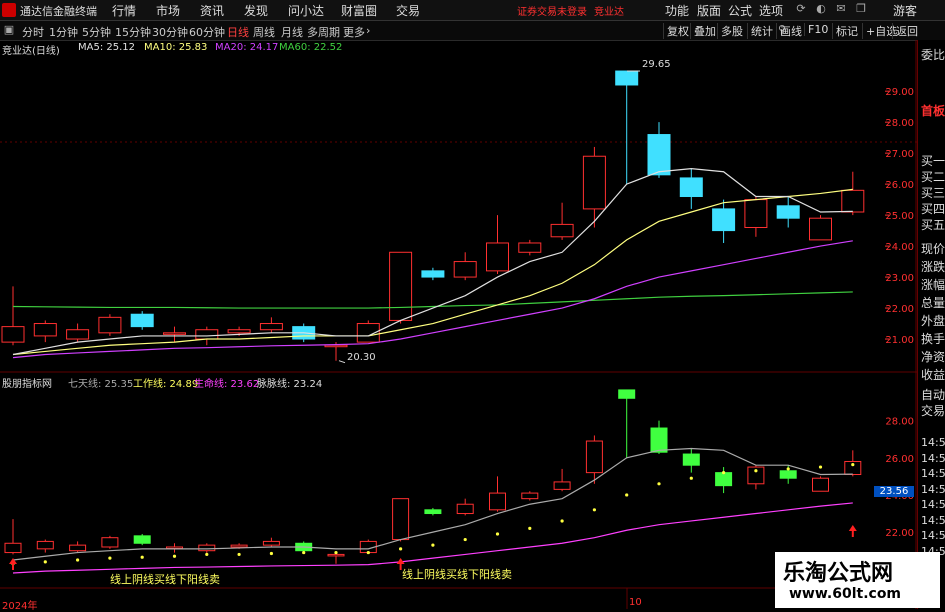  What do you see at coordinates (899, 185) in the screenshot?
I see `y-tick-label: 26.00` at bounding box center [899, 185].